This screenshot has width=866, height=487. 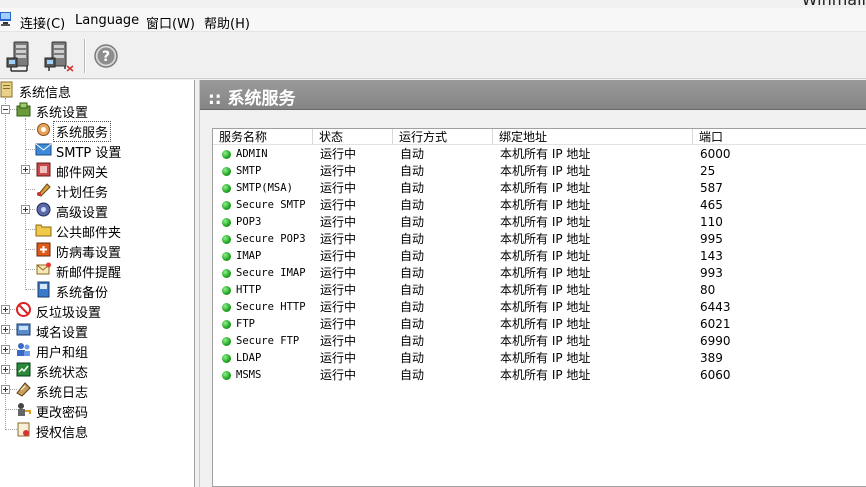 What do you see at coordinates (264, 188) in the screenshot?
I see `service-name: SMTP(MSA)` at bounding box center [264, 188].